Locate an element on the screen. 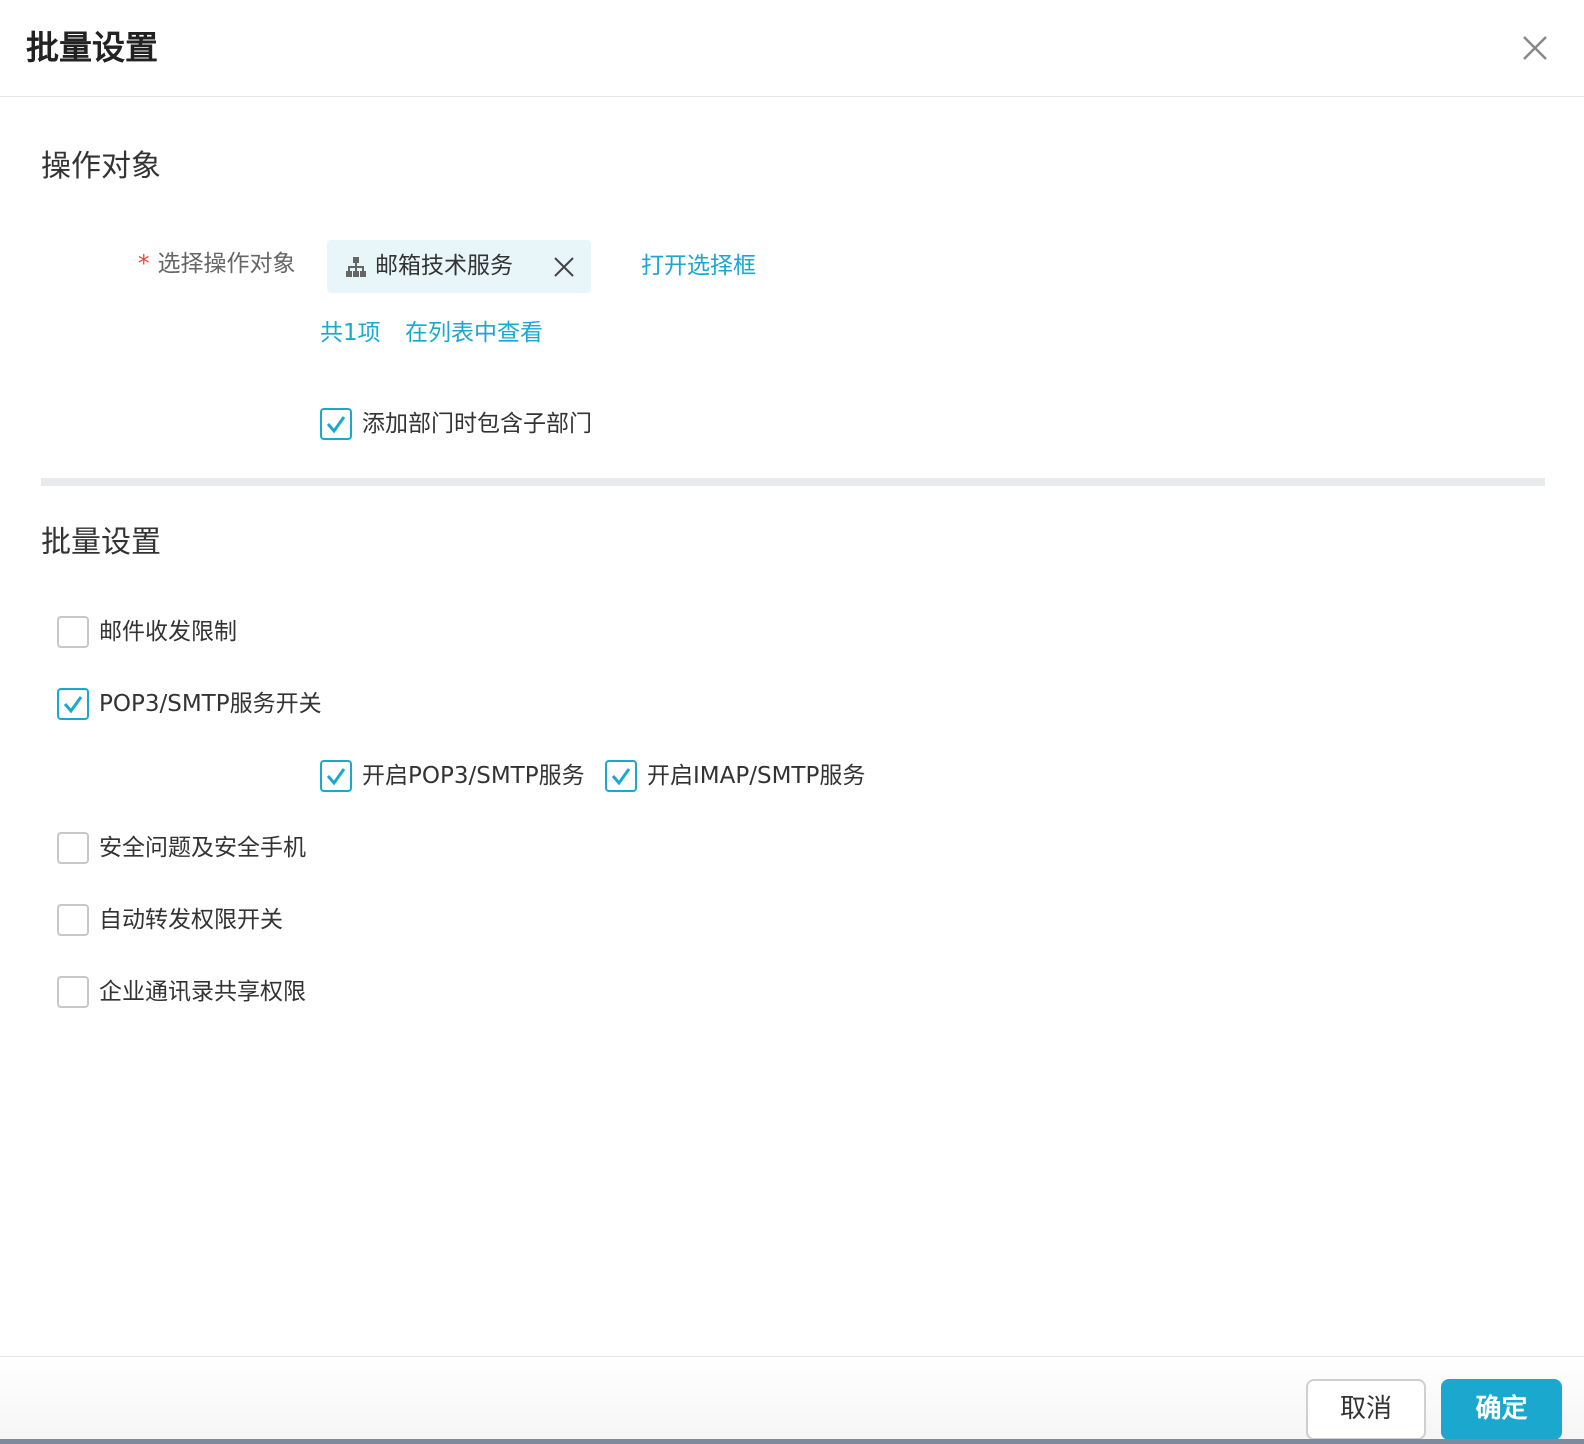  section-title-batch: 批量设置 is located at coordinates (101, 542).